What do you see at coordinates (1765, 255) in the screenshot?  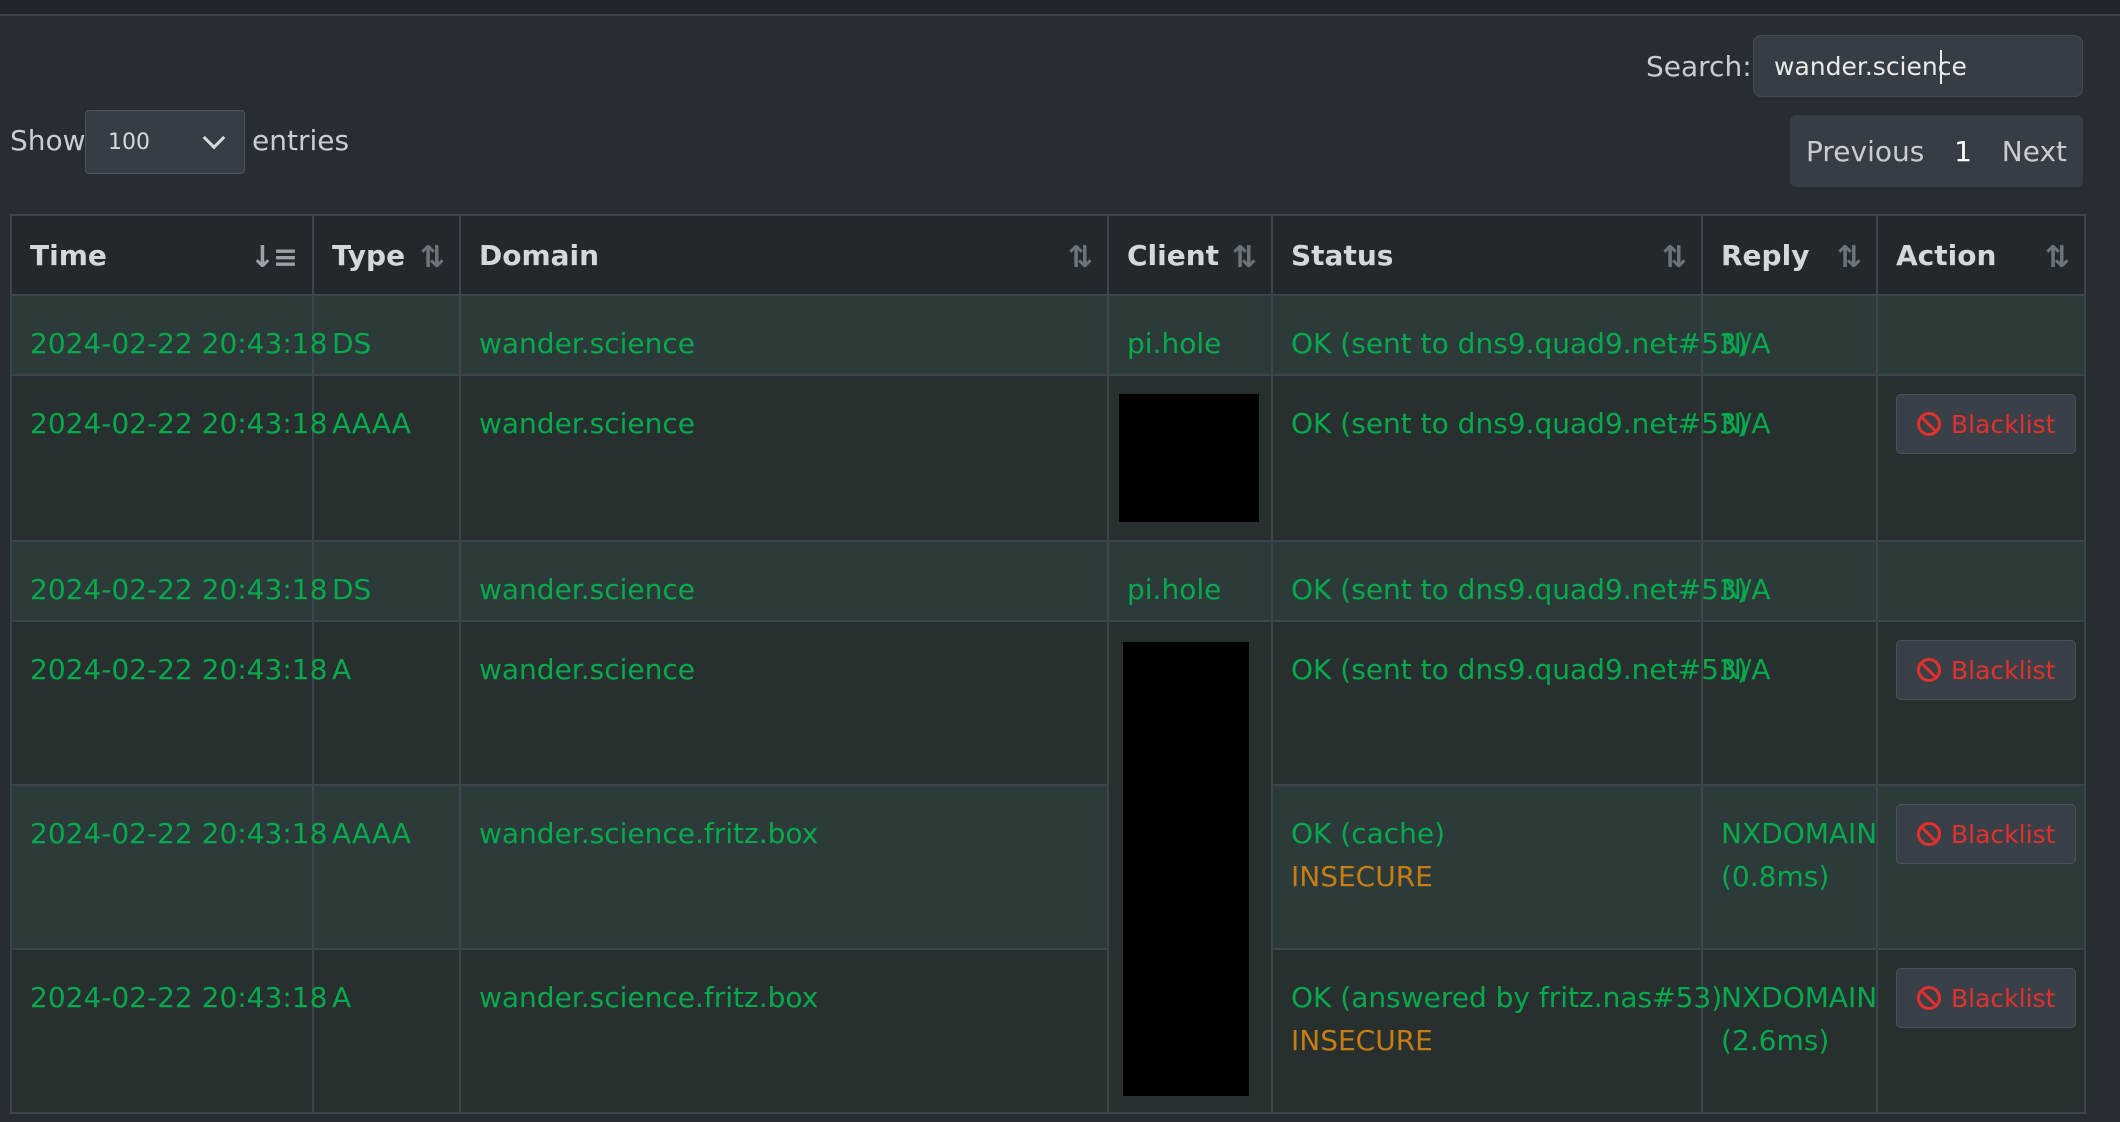 I see `column-header-label: Reply` at bounding box center [1765, 255].